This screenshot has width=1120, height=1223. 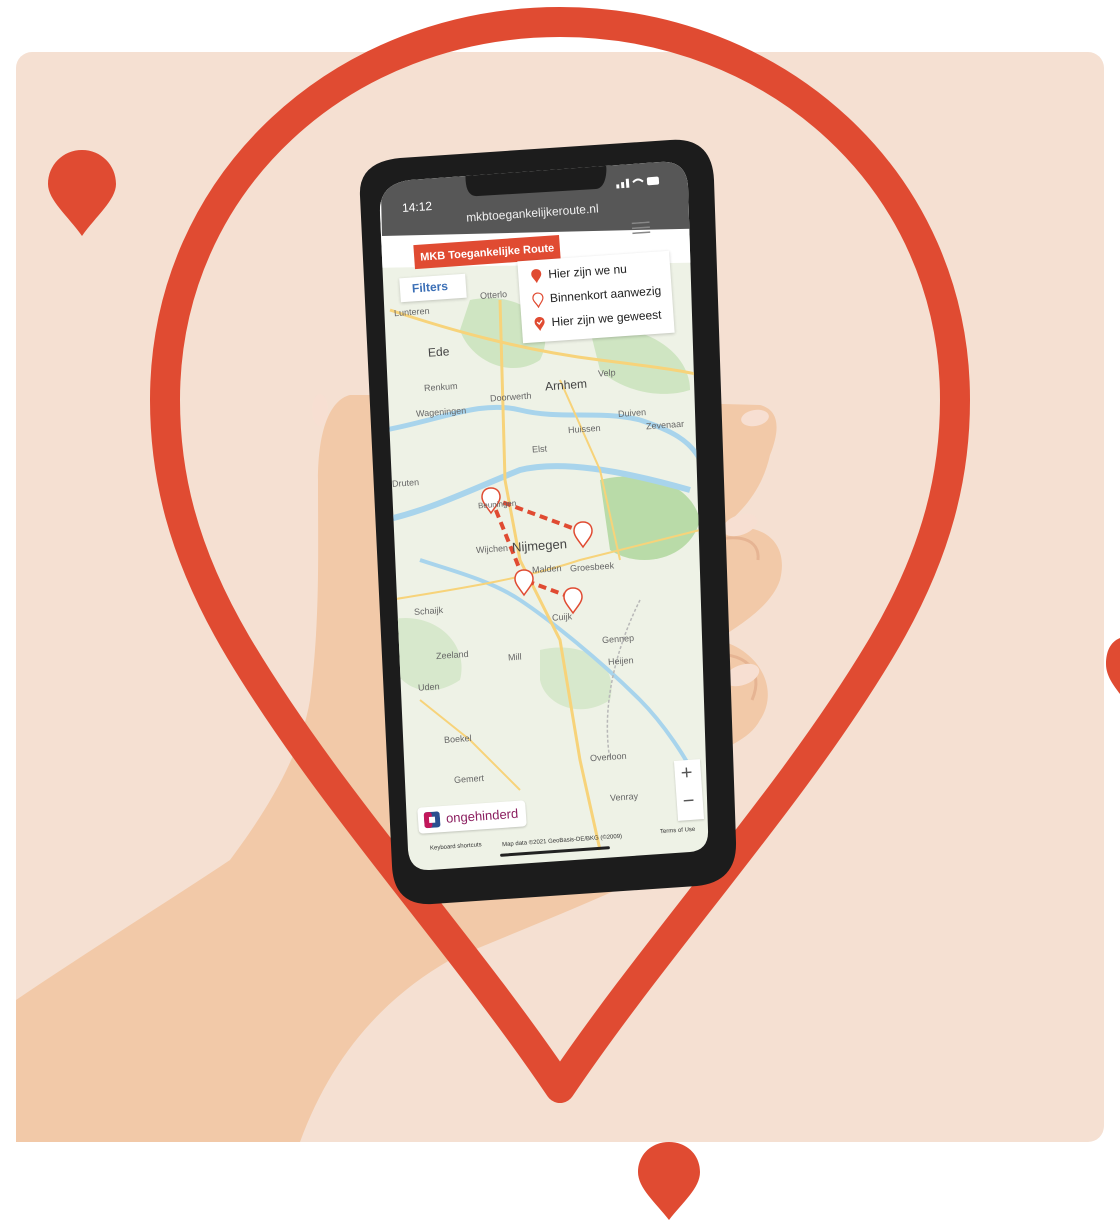 I want to click on map-place-label: Druten, so click(x=405, y=483).